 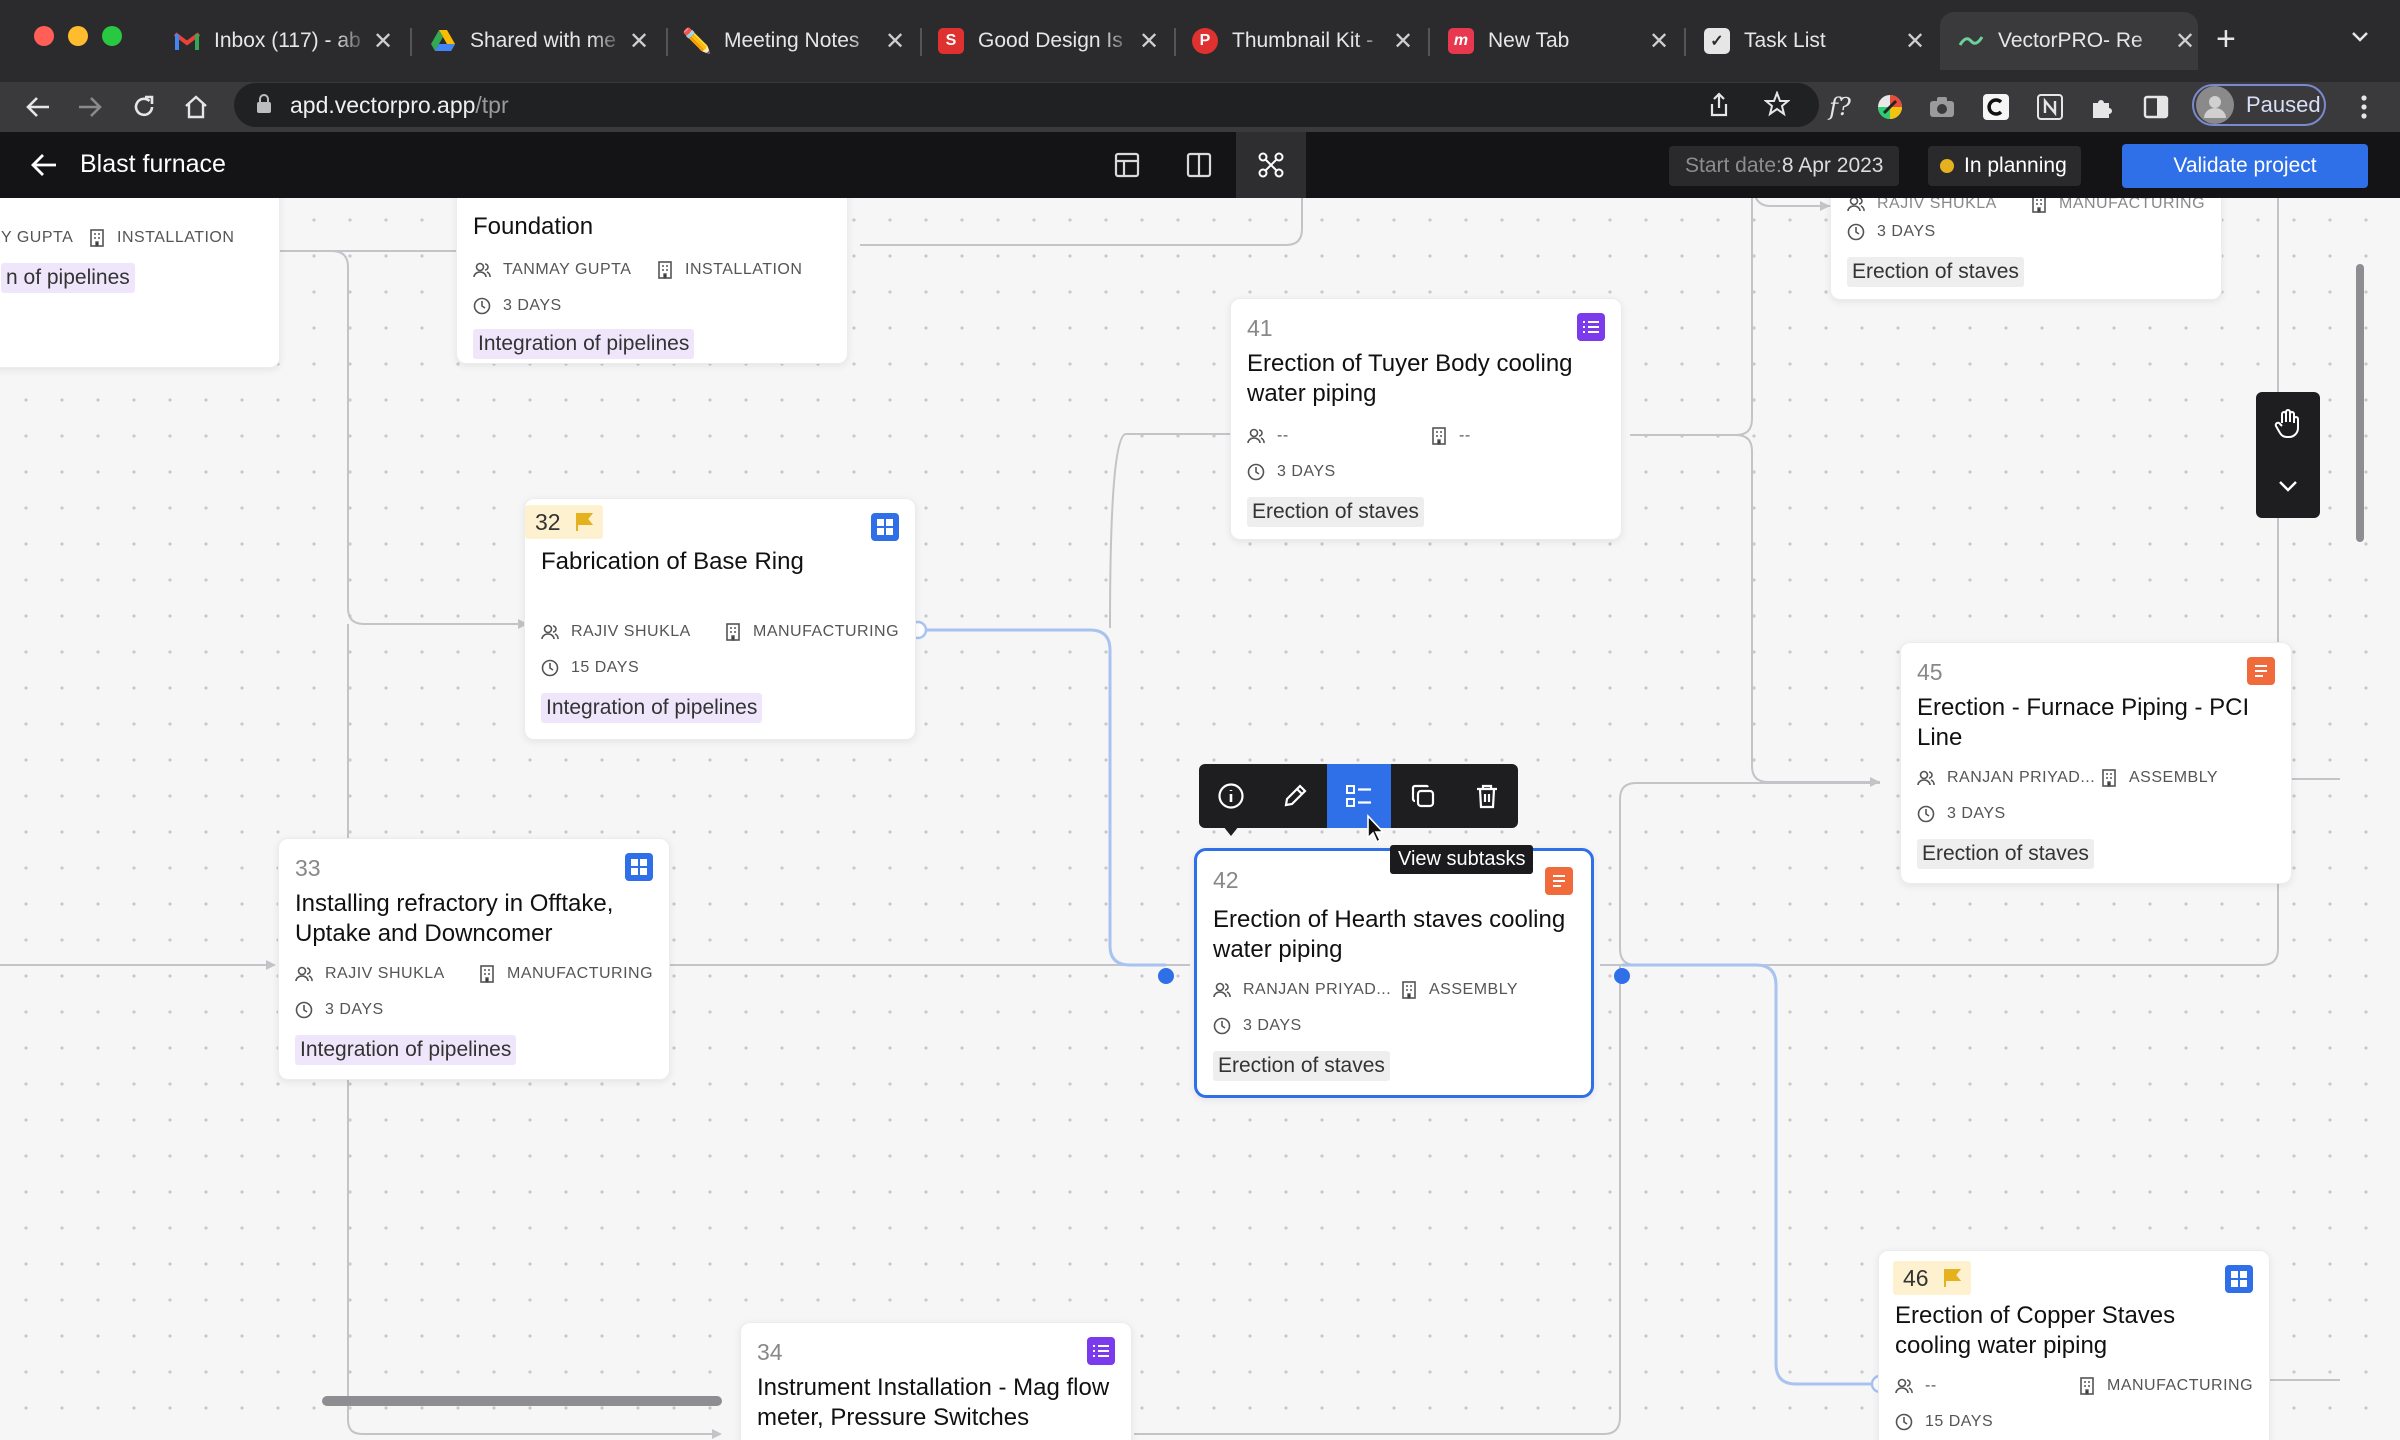 What do you see at coordinates (2226, 39) in the screenshot?
I see `new-tab-button: +` at bounding box center [2226, 39].